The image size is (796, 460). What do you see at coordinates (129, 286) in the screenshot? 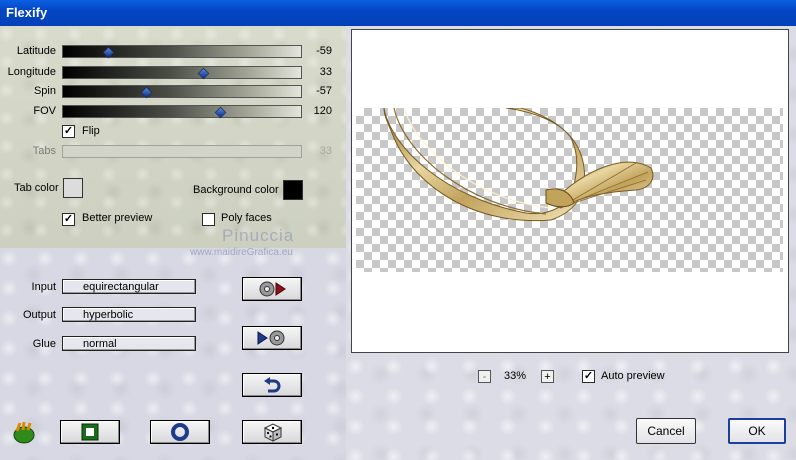
I see `input-select: equirectangular` at bounding box center [129, 286].